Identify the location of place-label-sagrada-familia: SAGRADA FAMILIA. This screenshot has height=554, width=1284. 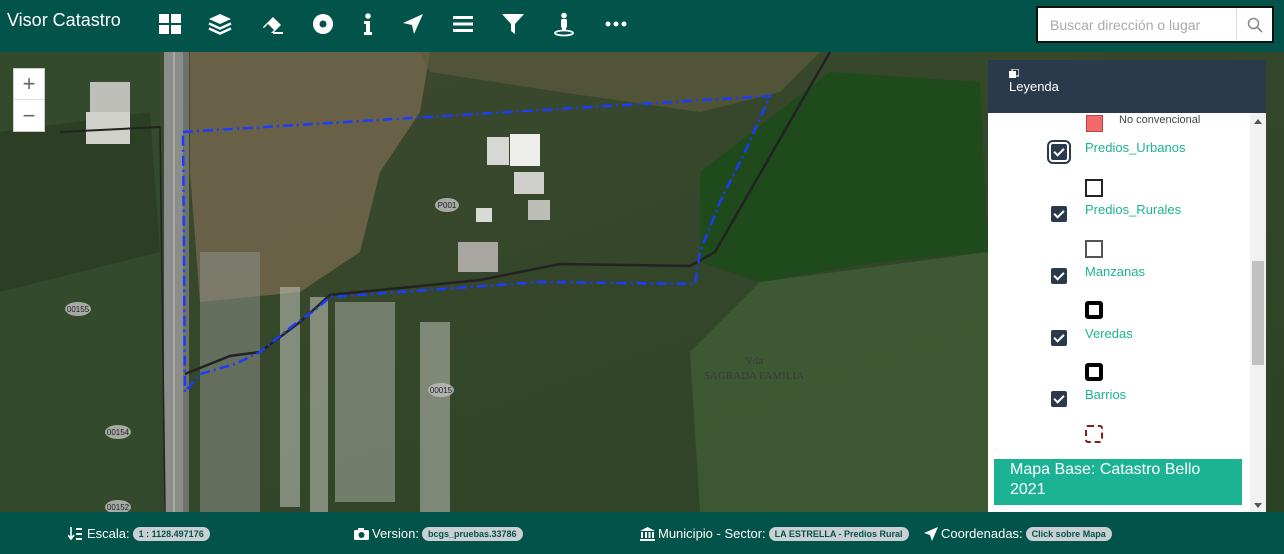
(754, 376).